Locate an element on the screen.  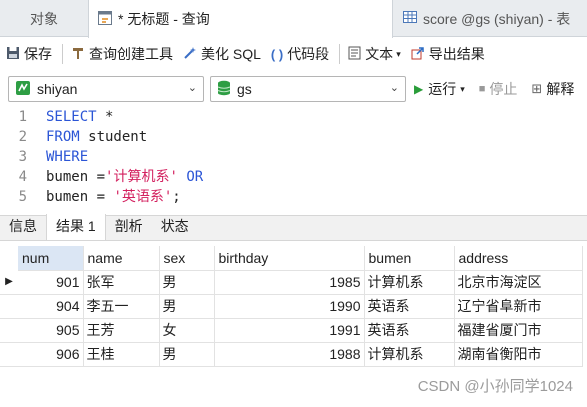
line-number: 4 is located at coordinates (22, 177).